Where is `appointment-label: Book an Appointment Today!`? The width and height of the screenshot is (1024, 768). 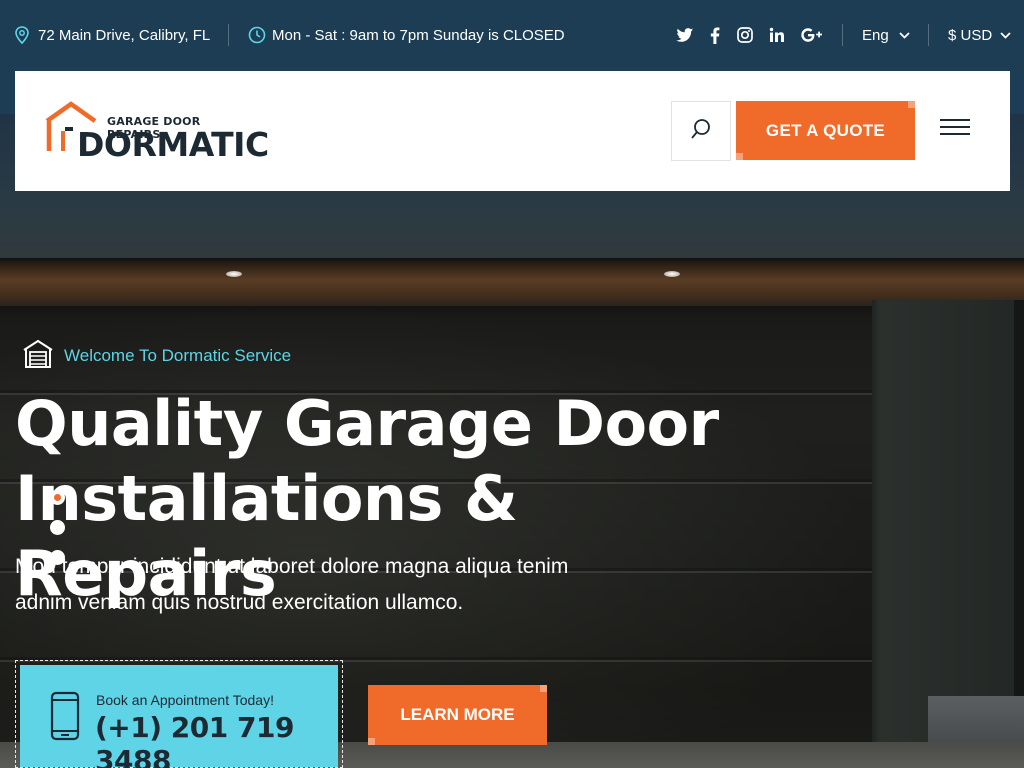
appointment-label: Book an Appointment Today! is located at coordinates (185, 700).